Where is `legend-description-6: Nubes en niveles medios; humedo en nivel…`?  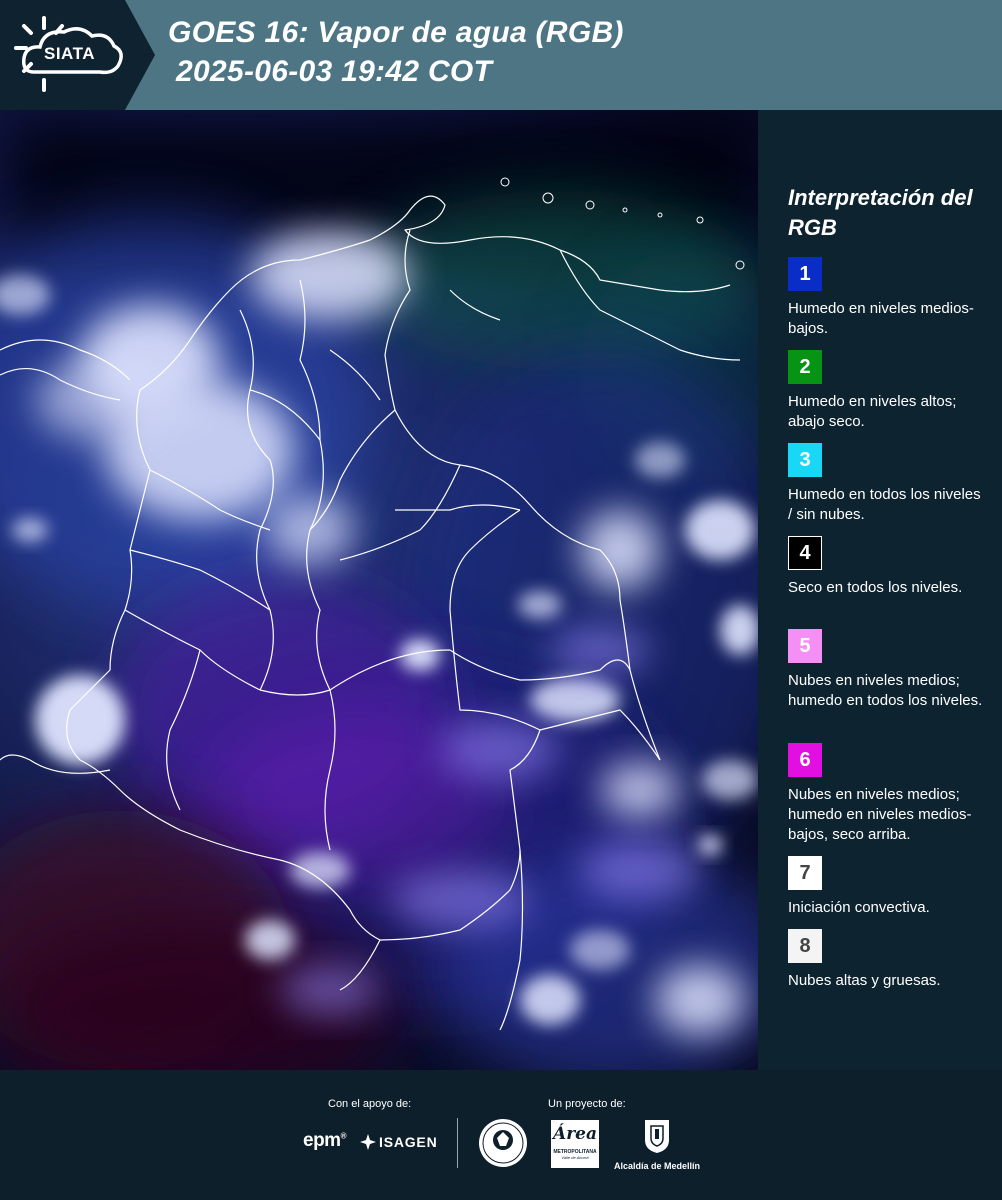
legend-description-6: Nubes en niveles medios; humedo en nivel… is located at coordinates (880, 814).